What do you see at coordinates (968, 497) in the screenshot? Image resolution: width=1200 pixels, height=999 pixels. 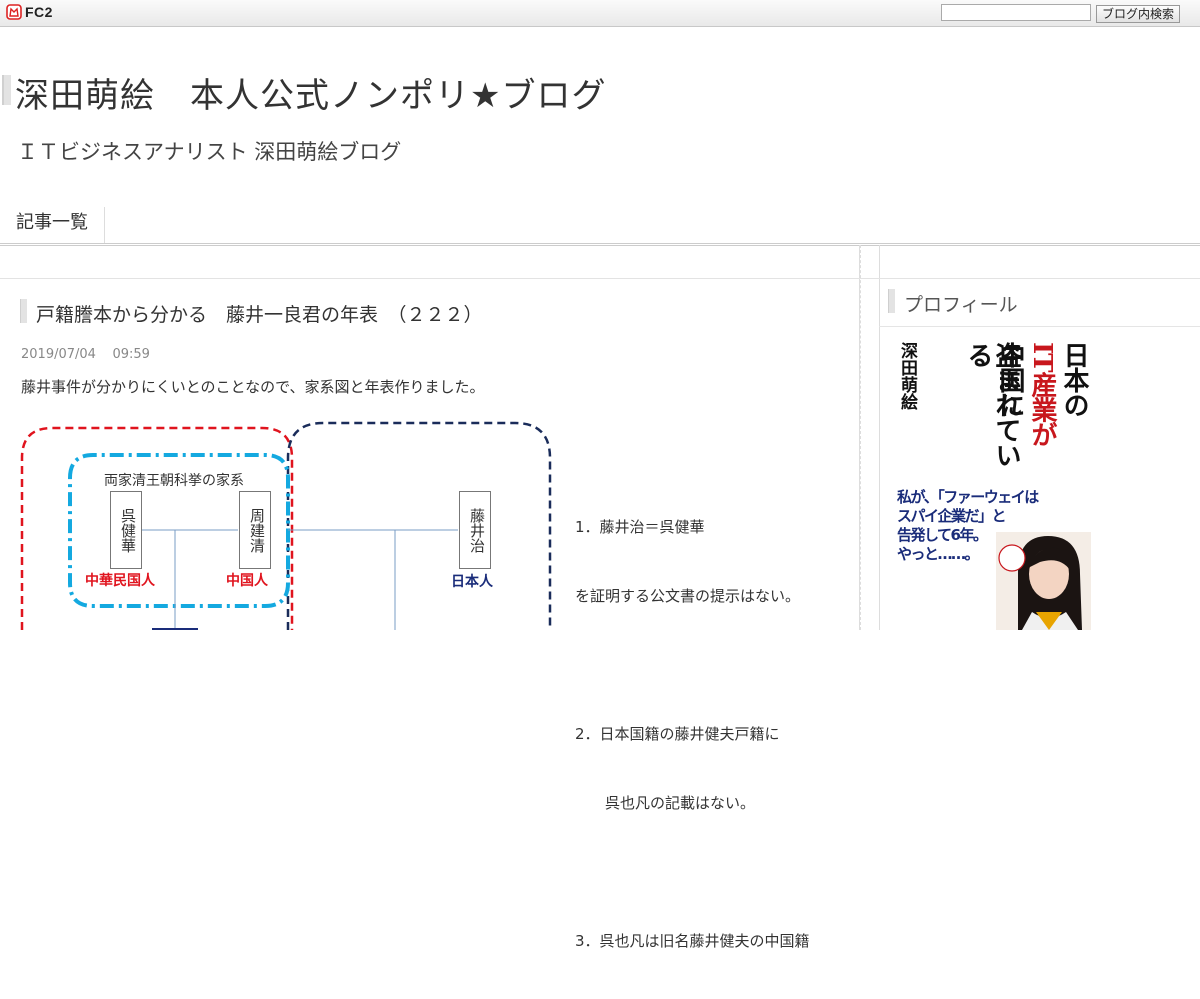 I see `catch-line: 私が、「ファーウェイは` at bounding box center [968, 497].